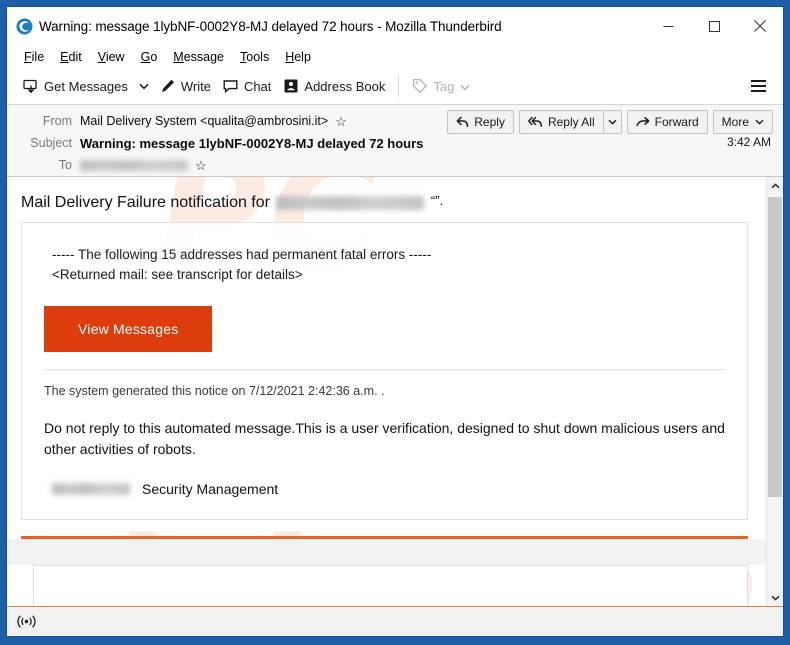  I want to click on body-gap, so click(386, 551).